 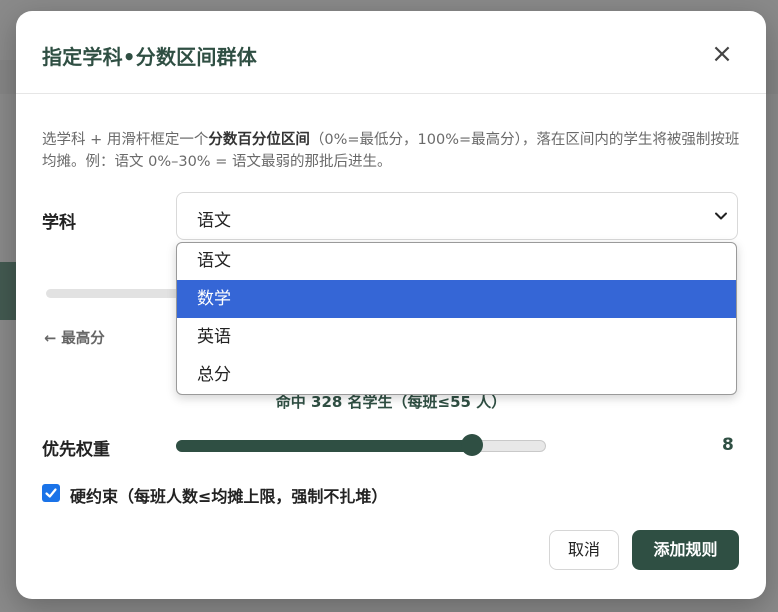 What do you see at coordinates (457, 216) in the screenshot?
I see `subject-select: 语文` at bounding box center [457, 216].